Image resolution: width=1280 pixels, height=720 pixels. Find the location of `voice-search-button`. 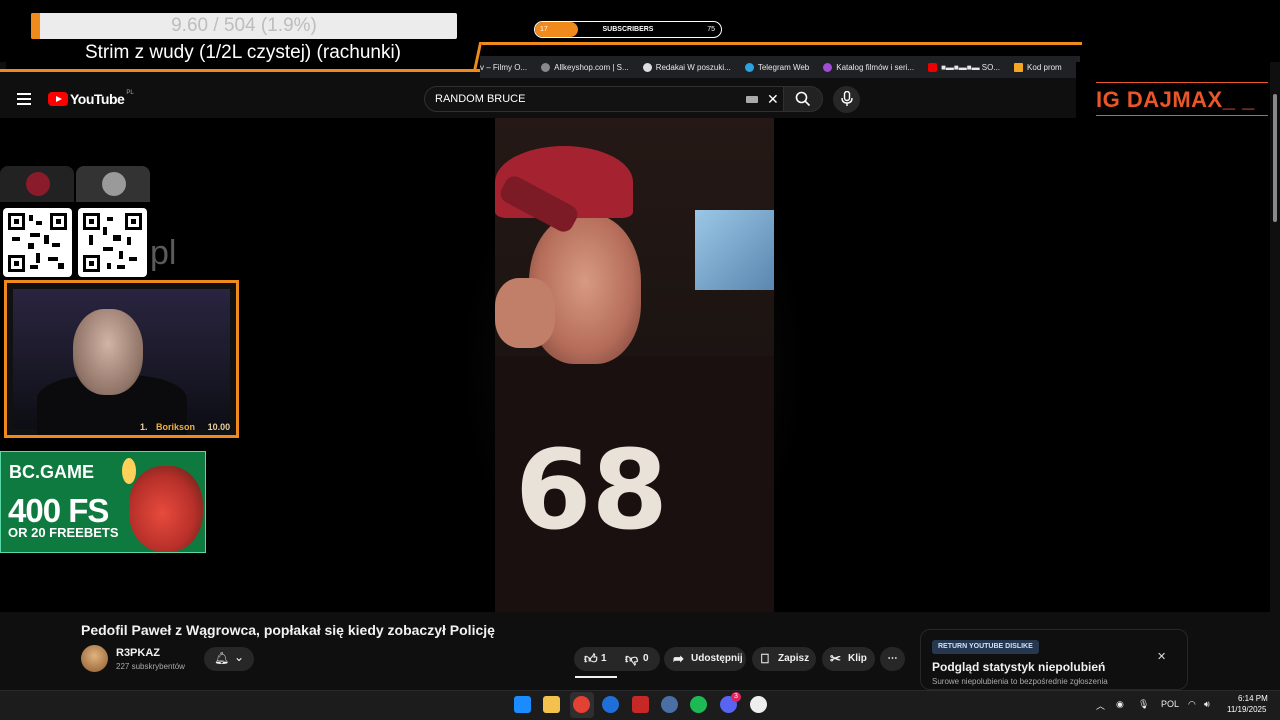

voice-search-button is located at coordinates (846, 99).